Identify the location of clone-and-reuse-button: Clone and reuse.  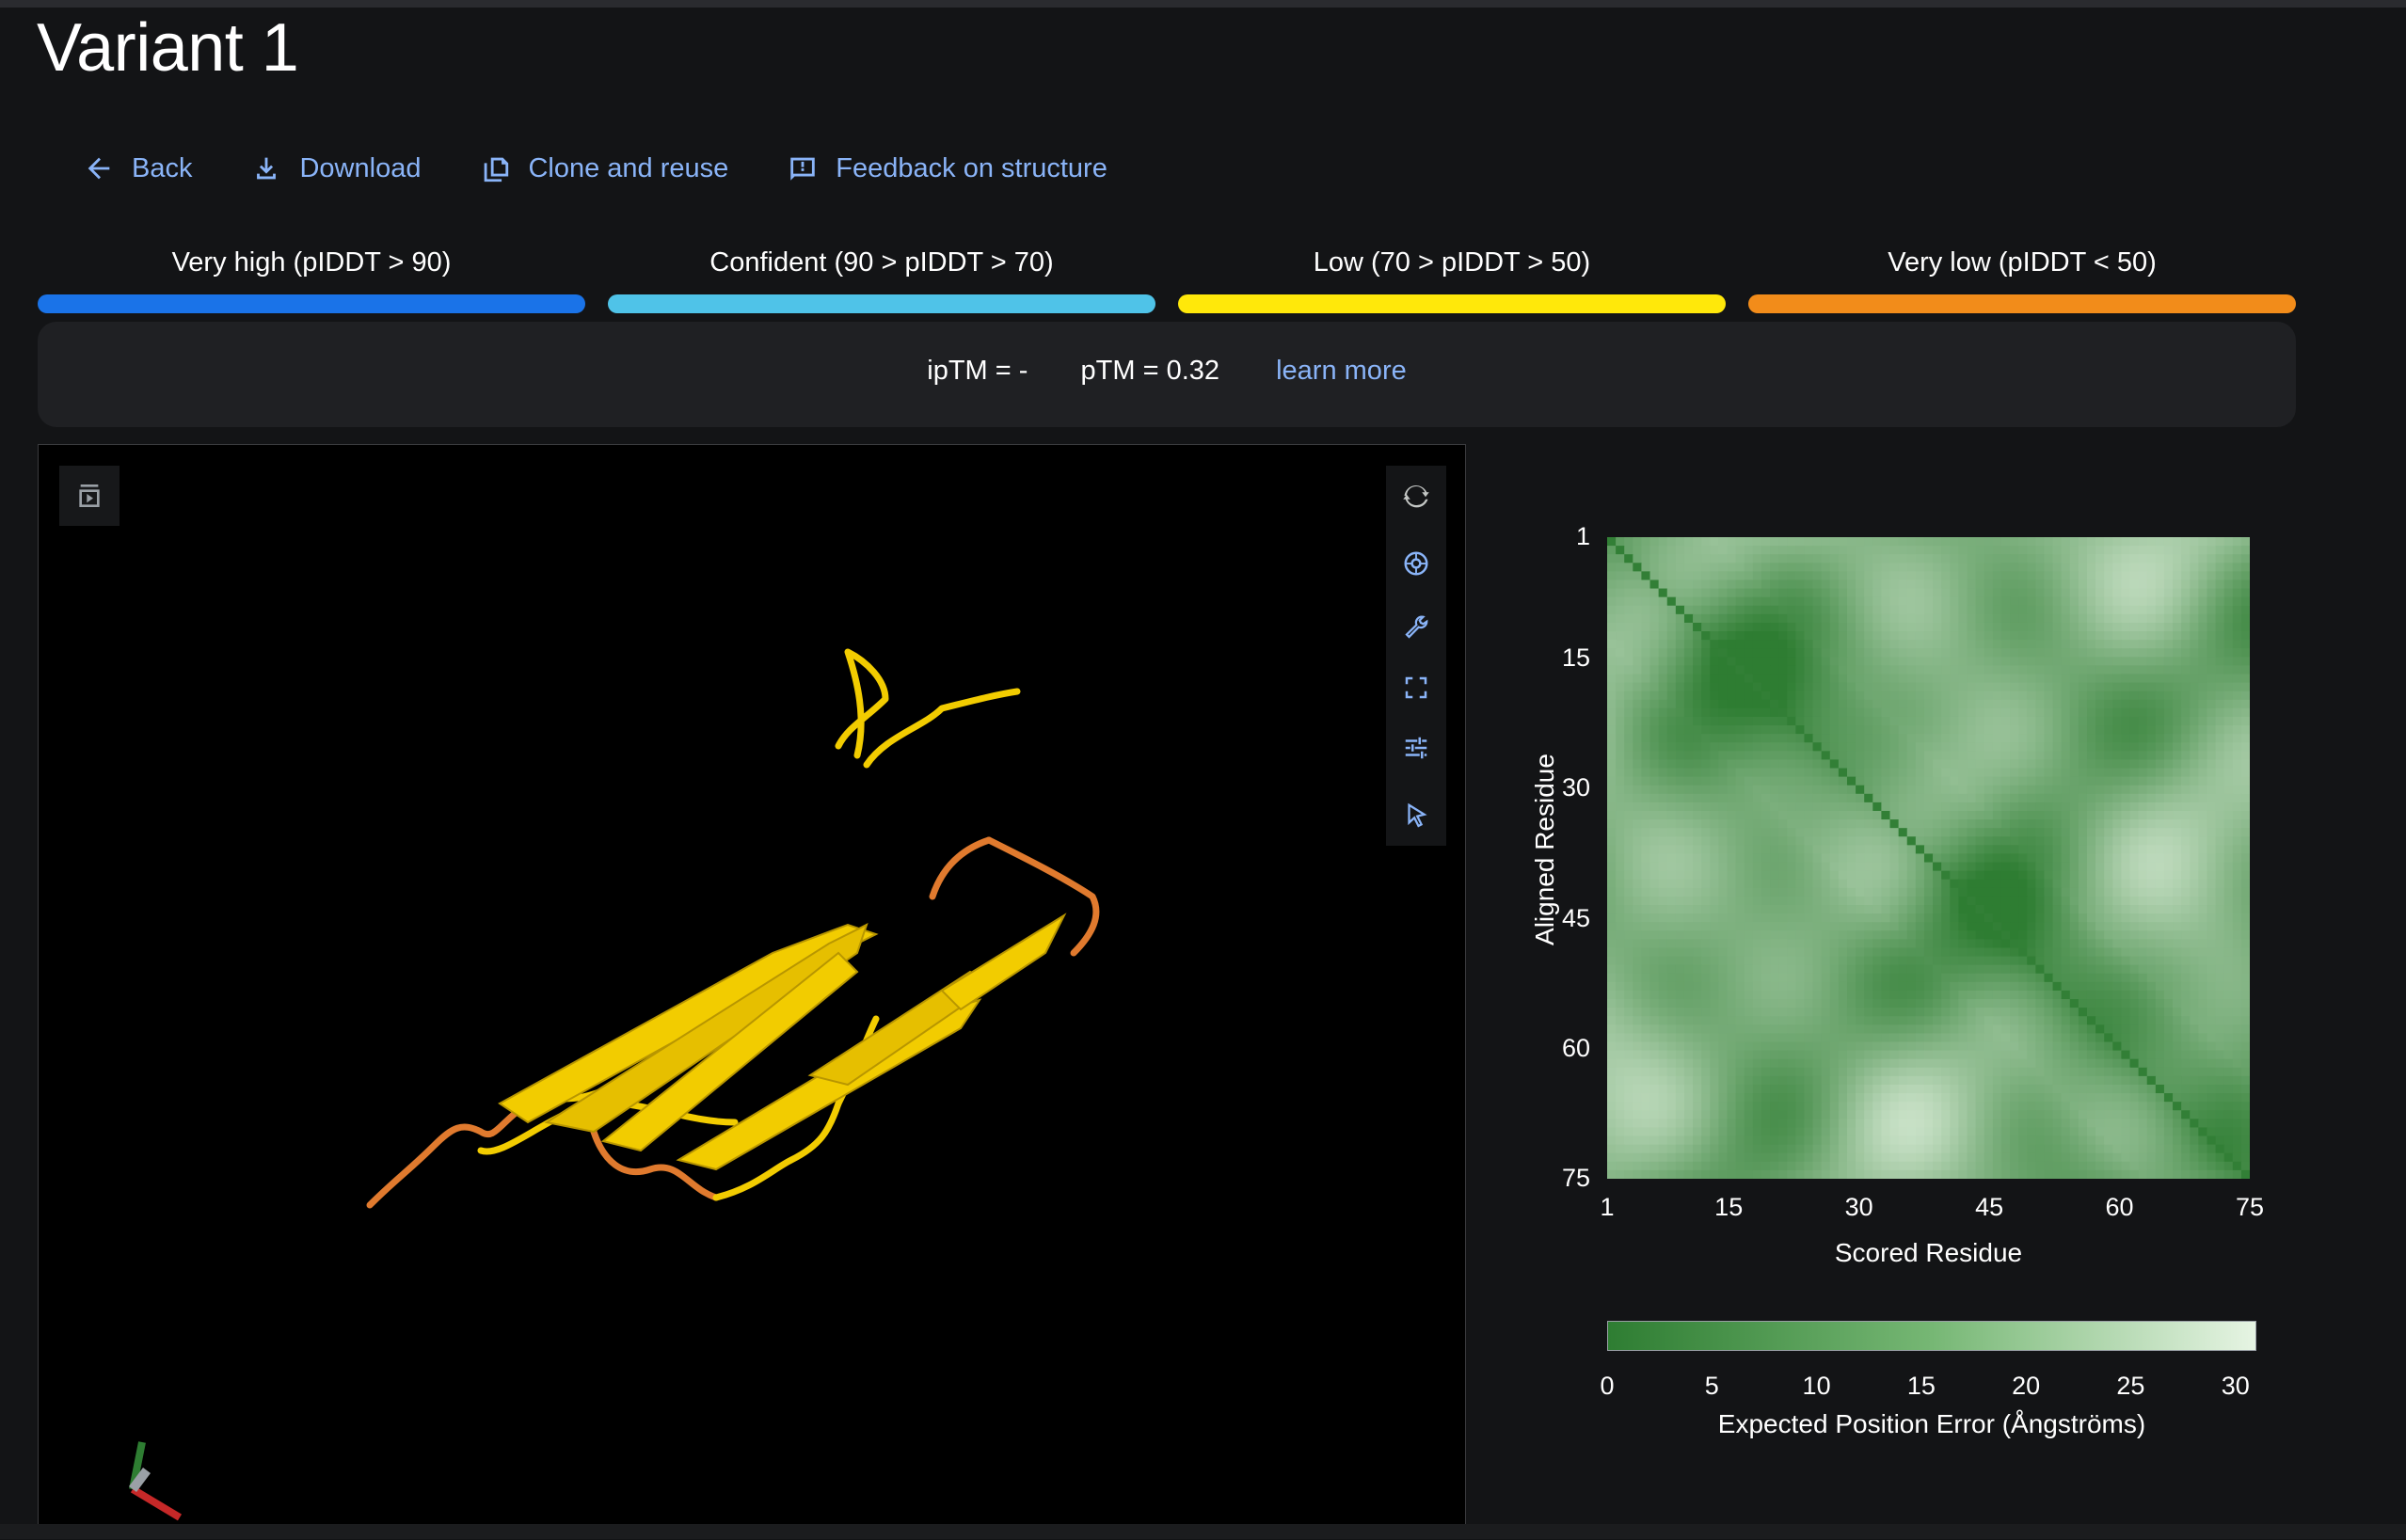
(603, 168).